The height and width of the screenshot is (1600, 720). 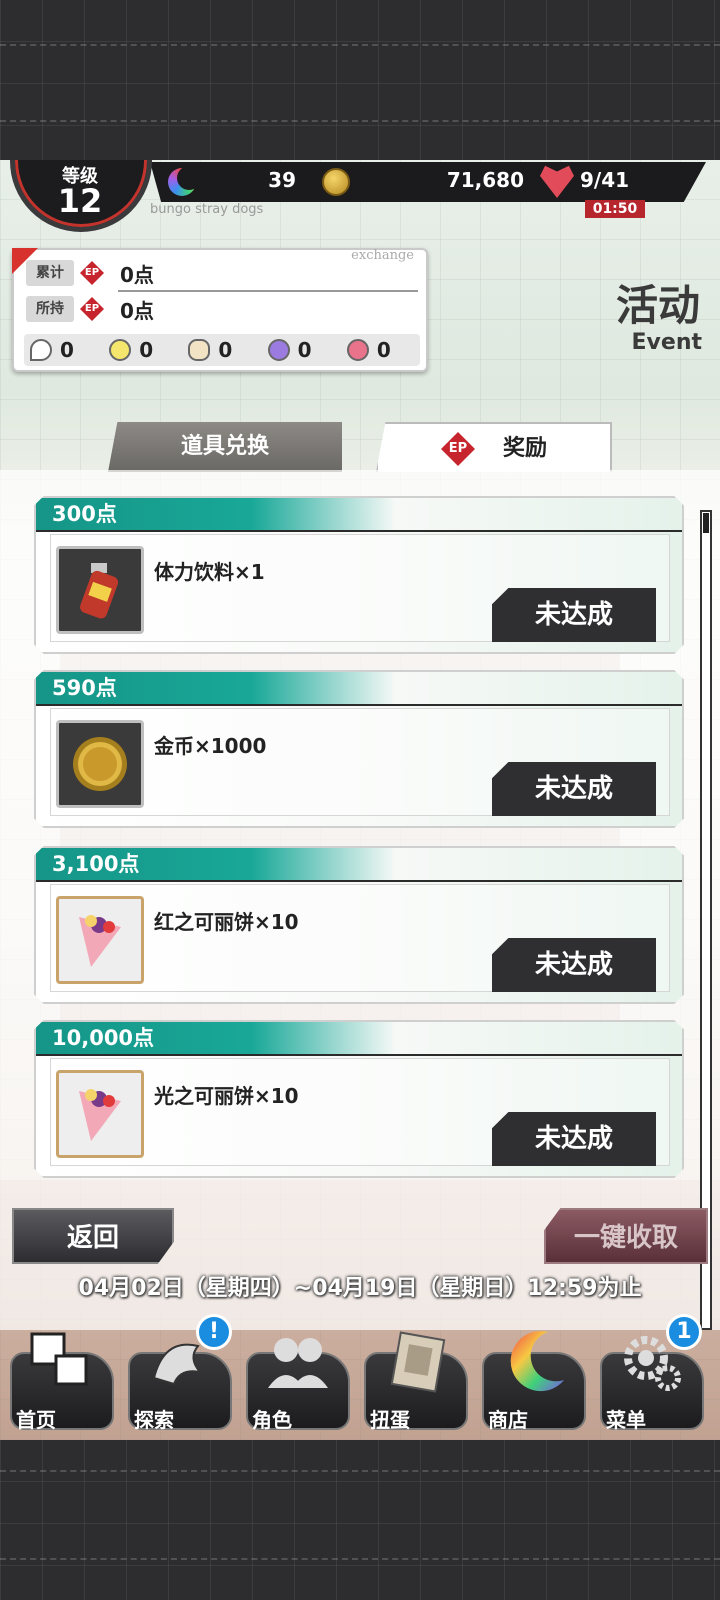 What do you see at coordinates (199, 350) in the screenshot?
I see `pouch-icon` at bounding box center [199, 350].